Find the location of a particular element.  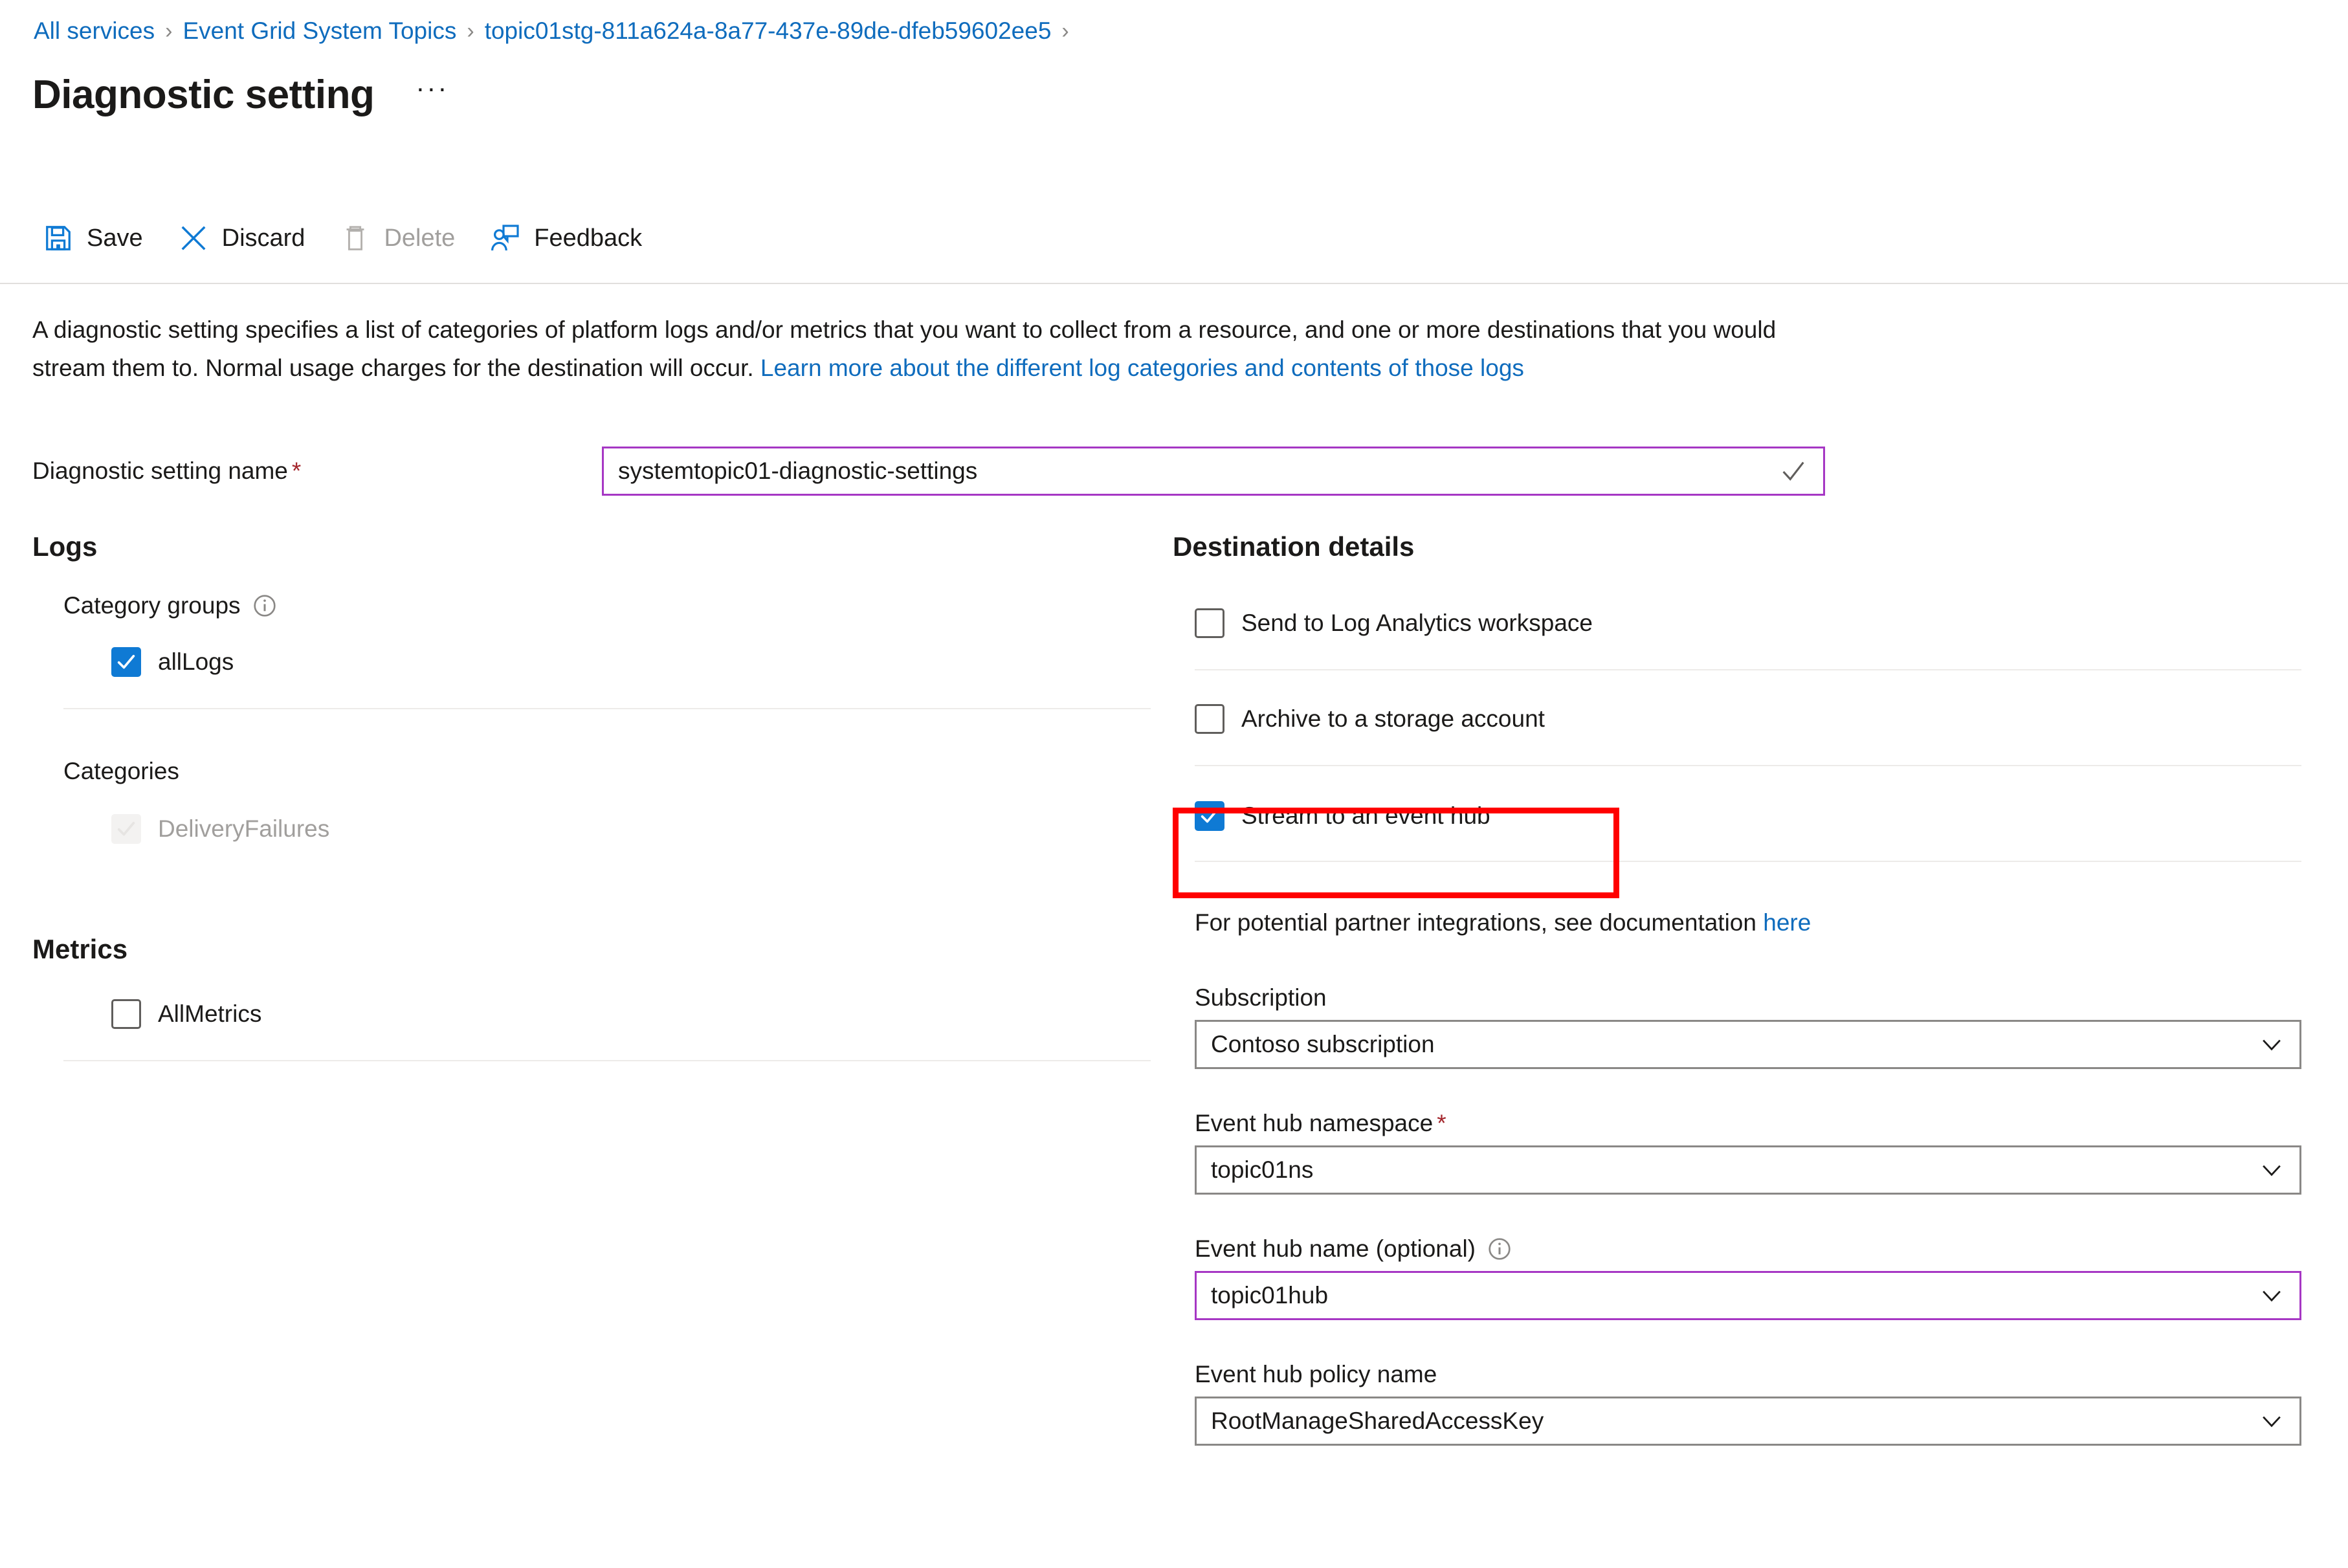

subscription-label: Subscription is located at coordinates (1760, 998).